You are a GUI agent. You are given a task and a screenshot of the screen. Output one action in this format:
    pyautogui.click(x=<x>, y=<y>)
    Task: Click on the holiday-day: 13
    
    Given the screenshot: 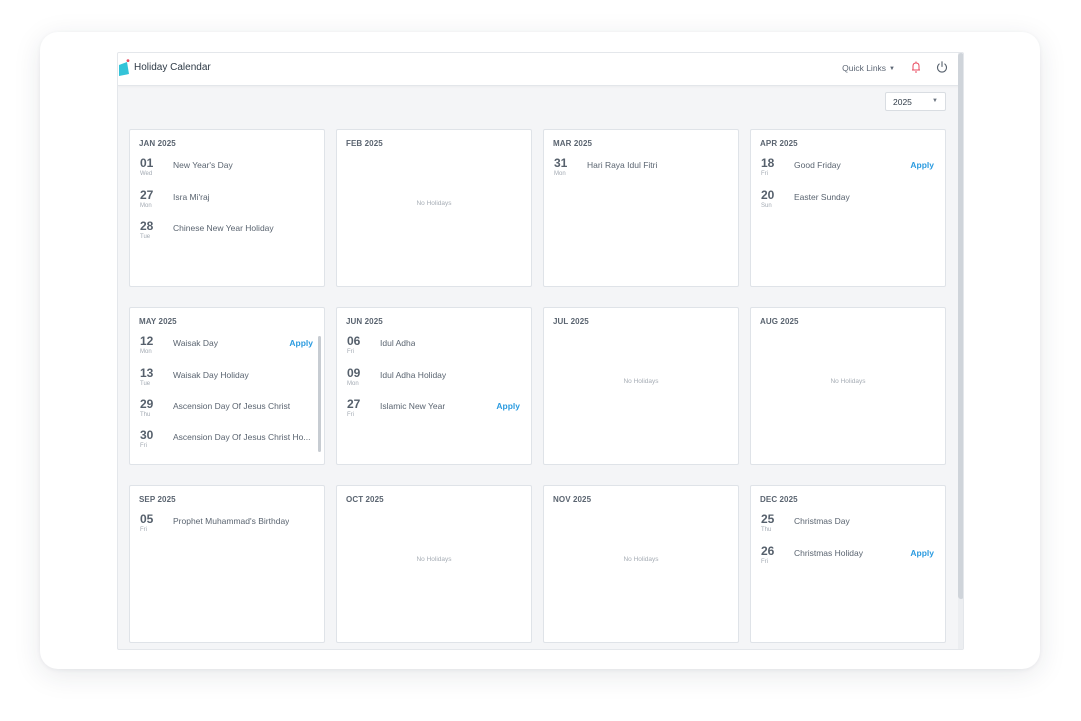 What is the action you would take?
    pyautogui.click(x=147, y=373)
    